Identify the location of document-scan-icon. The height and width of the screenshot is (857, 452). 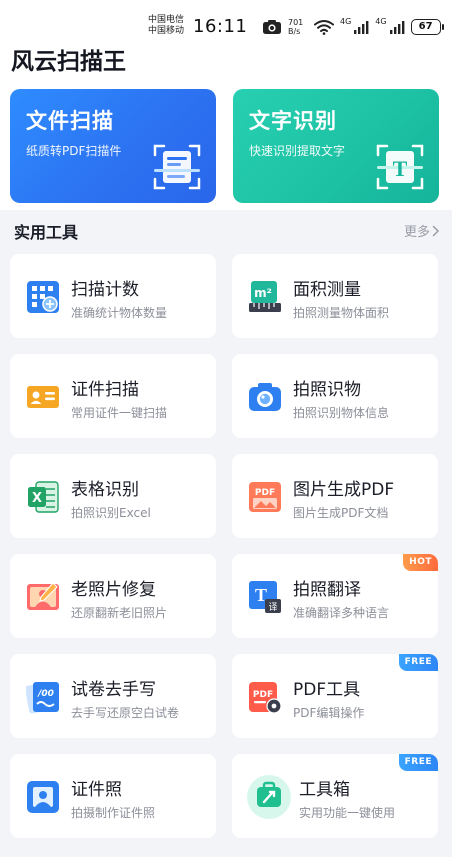
(177, 167).